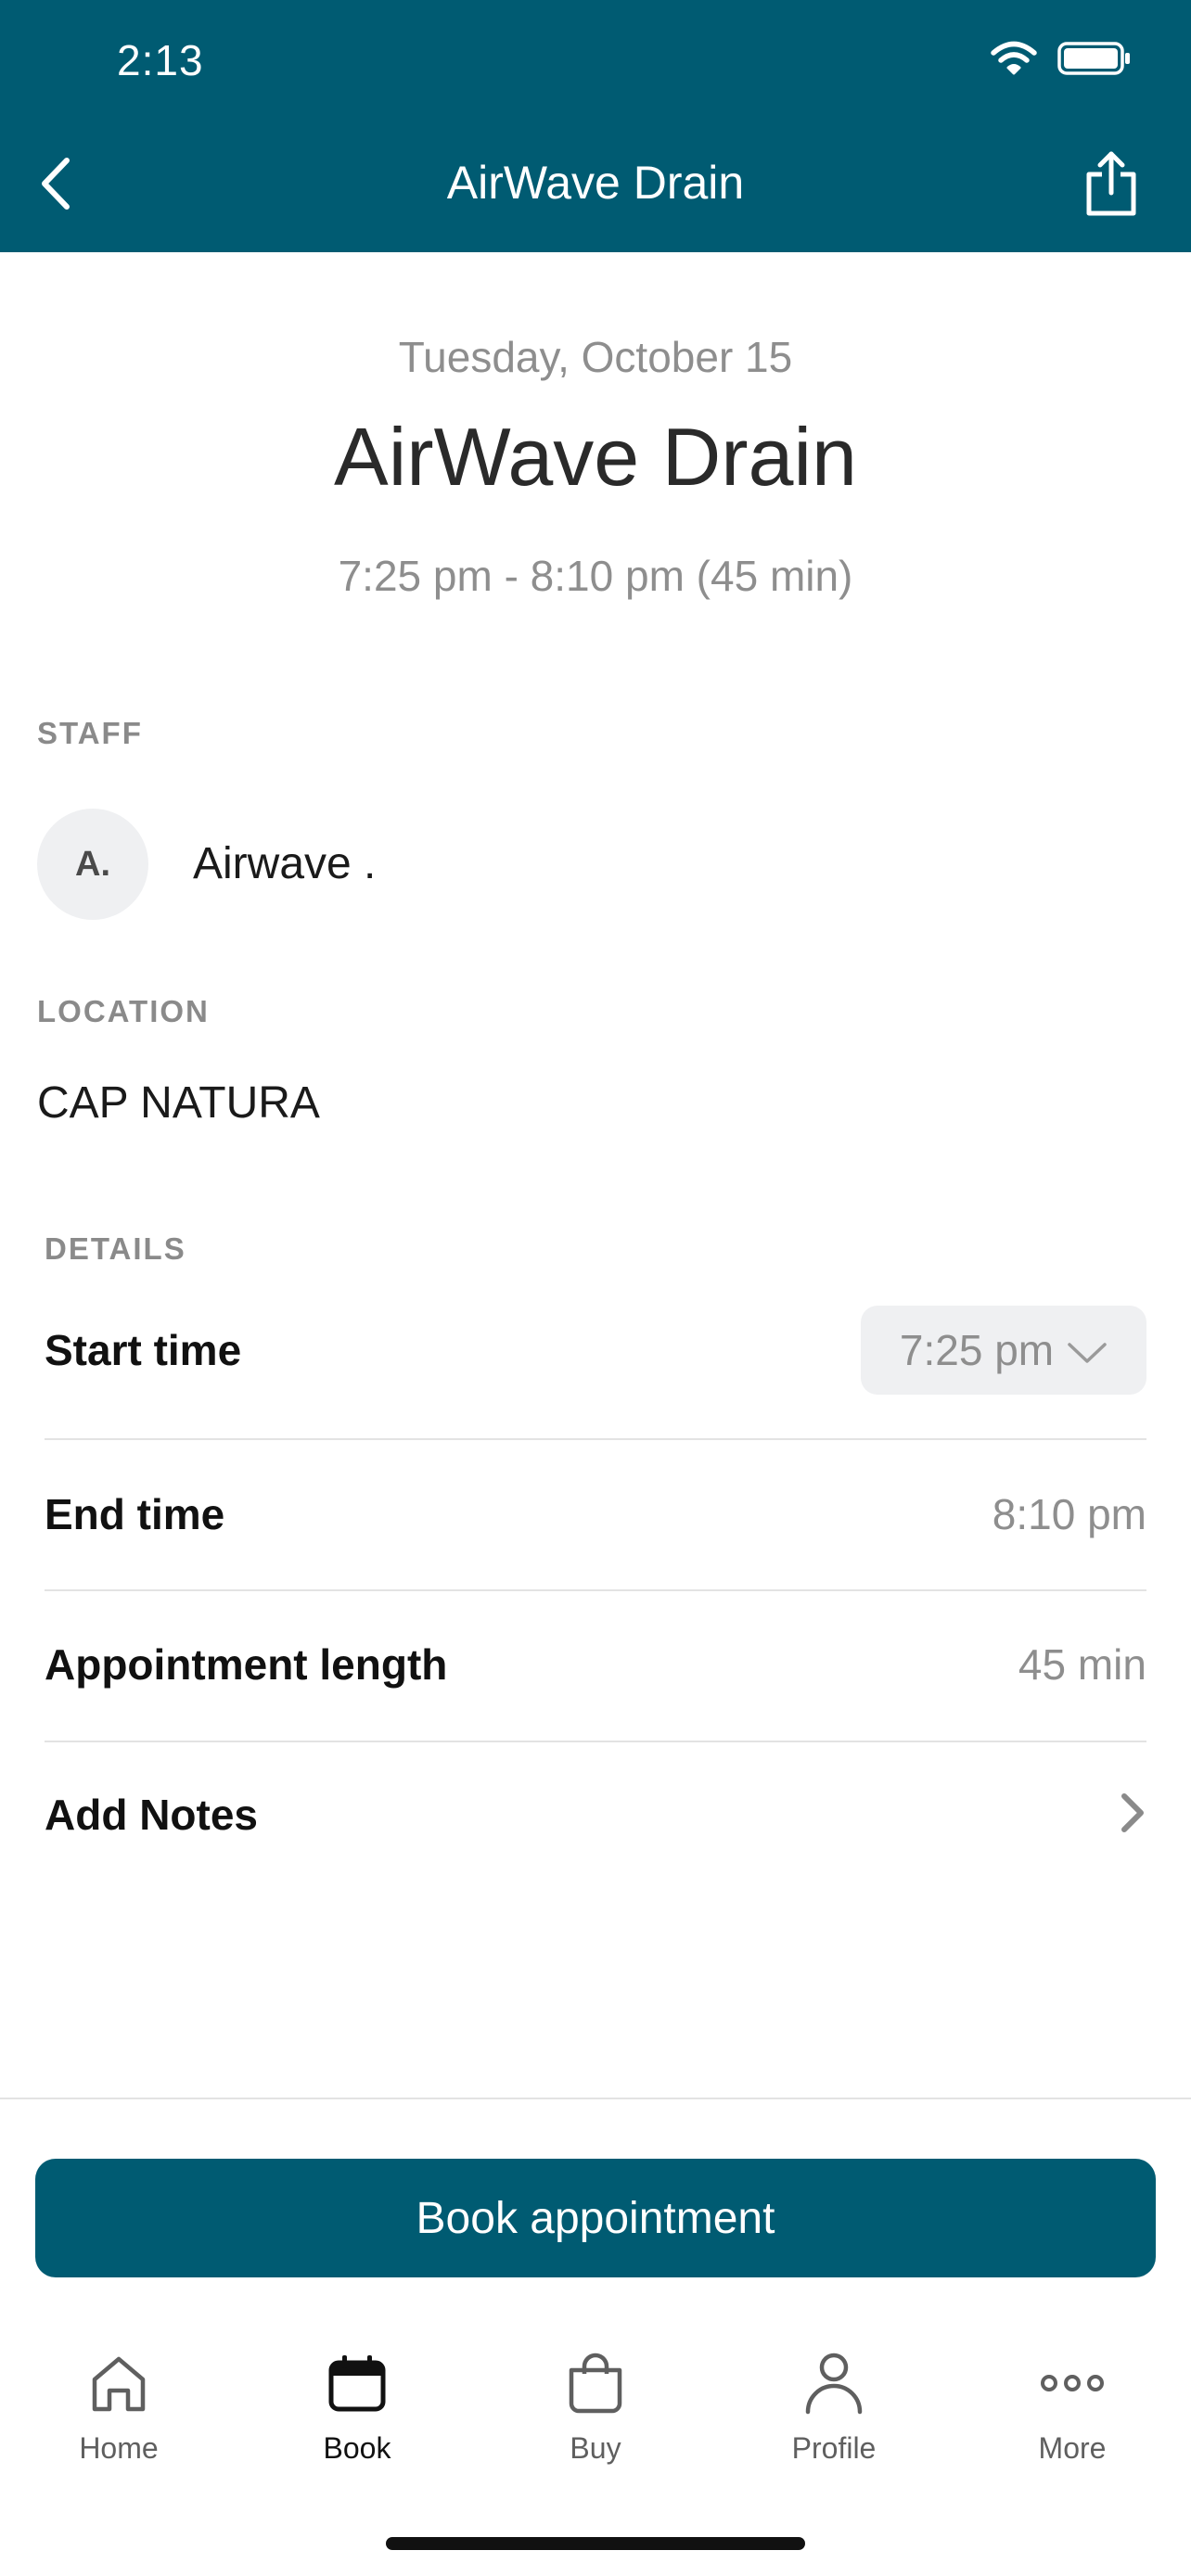 This screenshot has width=1191, height=2576. I want to click on tab-book: Book, so click(357, 2406).